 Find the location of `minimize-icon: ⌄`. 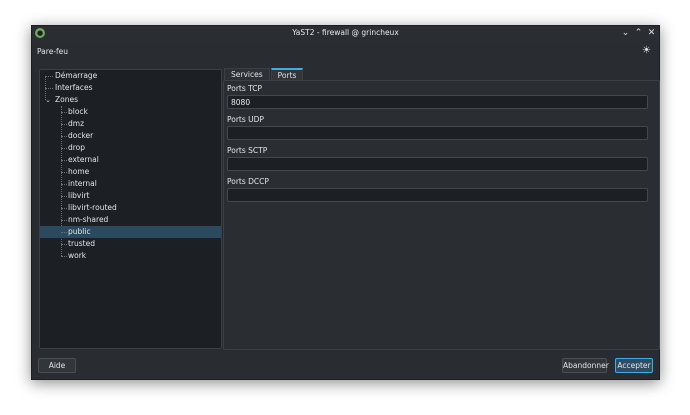

minimize-icon: ⌄ is located at coordinates (625, 33).